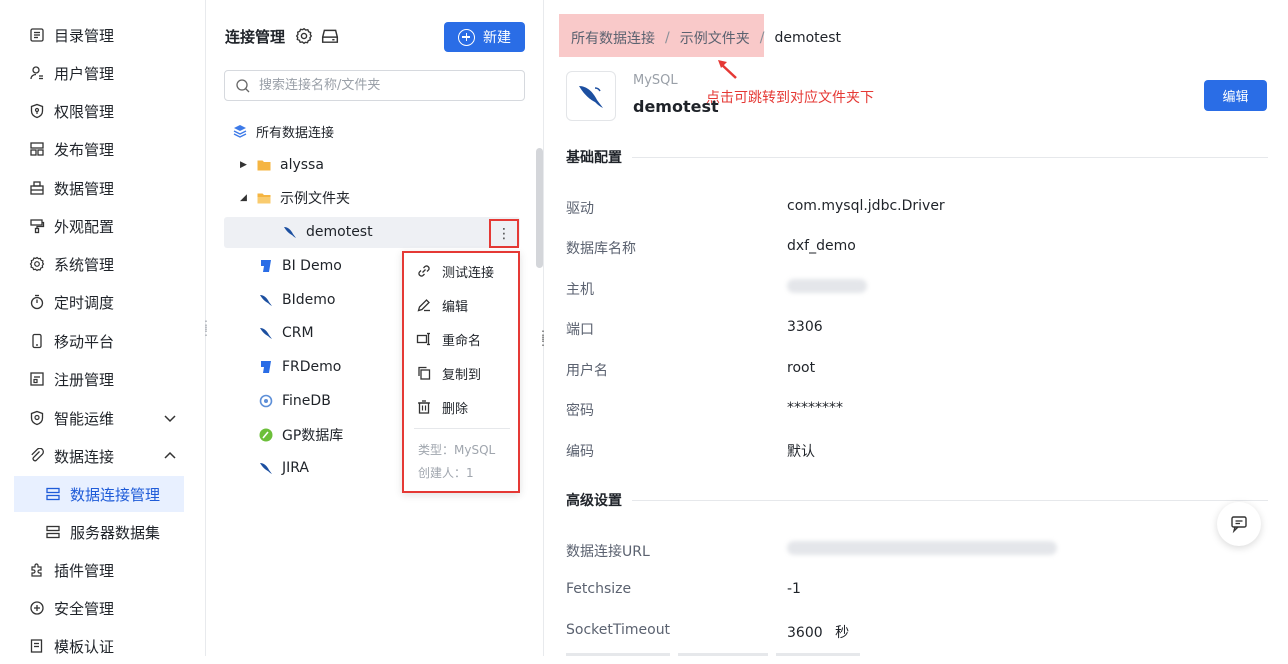 The height and width of the screenshot is (664, 1288). What do you see at coordinates (801, 368) in the screenshot?
I see `field-value: root` at bounding box center [801, 368].